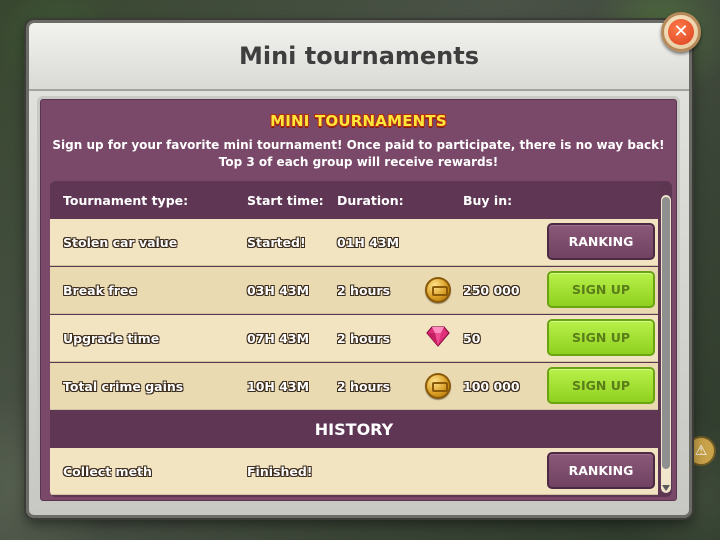 Image resolution: width=720 pixels, height=540 pixels. Describe the element at coordinates (276, 242) in the screenshot. I see `start-time: Started!` at that location.